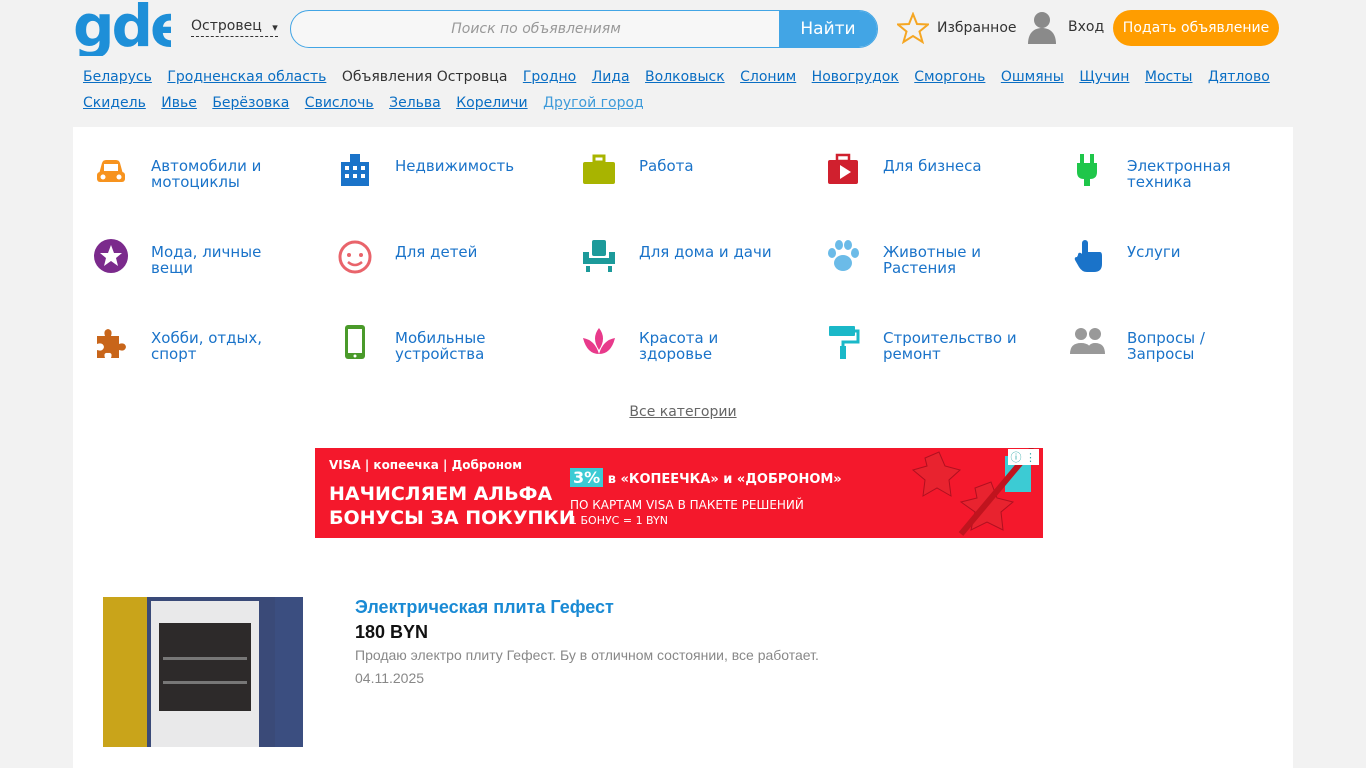 Image resolution: width=1366 pixels, height=768 pixels. Describe the element at coordinates (1065, 27) in the screenshot. I see `login-link: Вход` at that location.